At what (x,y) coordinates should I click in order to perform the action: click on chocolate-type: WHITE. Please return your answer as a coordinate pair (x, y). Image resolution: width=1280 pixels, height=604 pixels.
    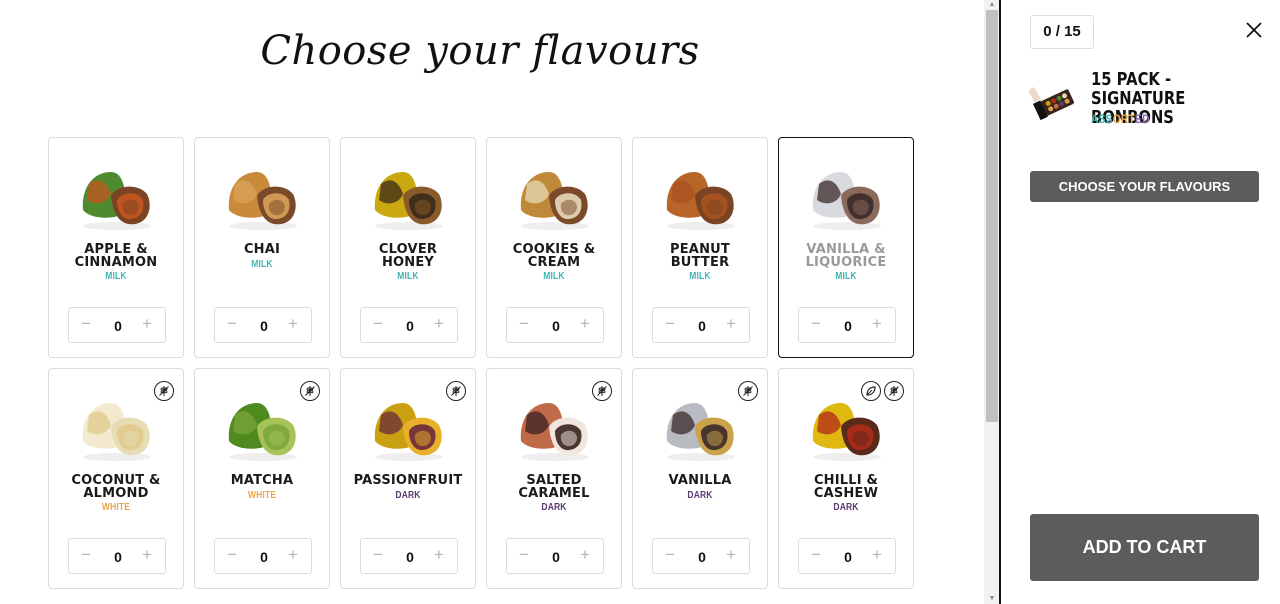
    Looking at the image, I should click on (262, 495).